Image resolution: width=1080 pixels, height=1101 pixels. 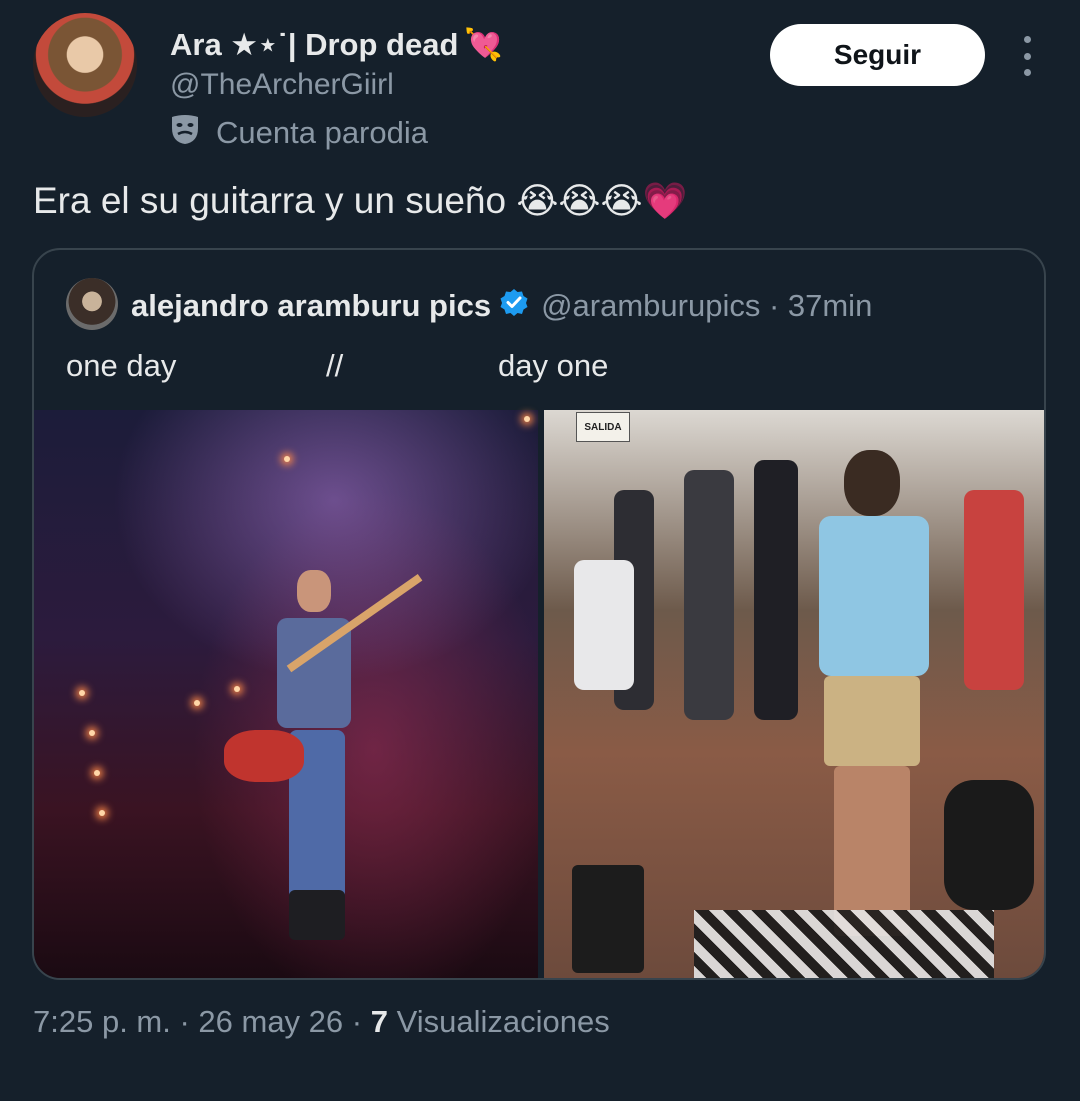 I want to click on verified-badge-icon, so click(x=514, y=306).